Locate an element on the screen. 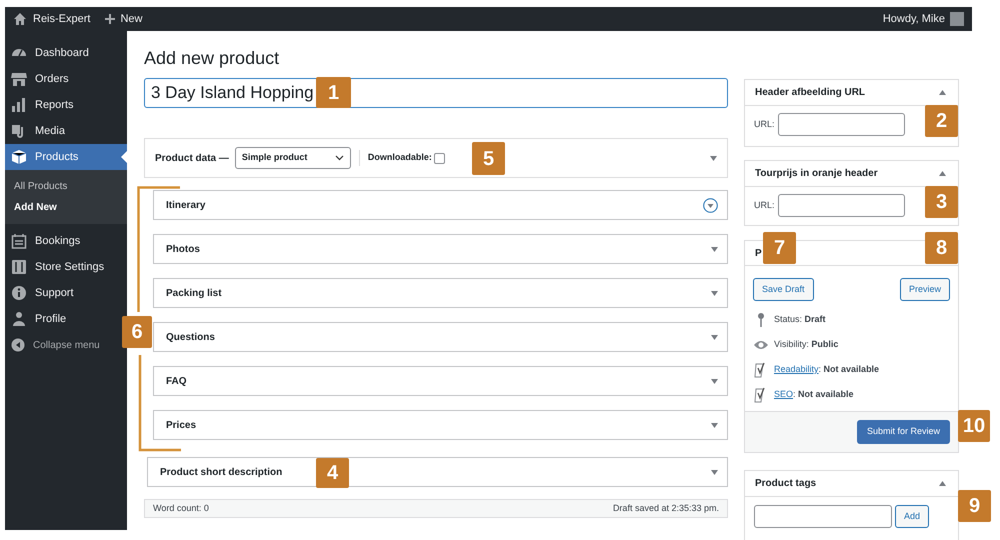  add-tag-button: Add is located at coordinates (912, 516).